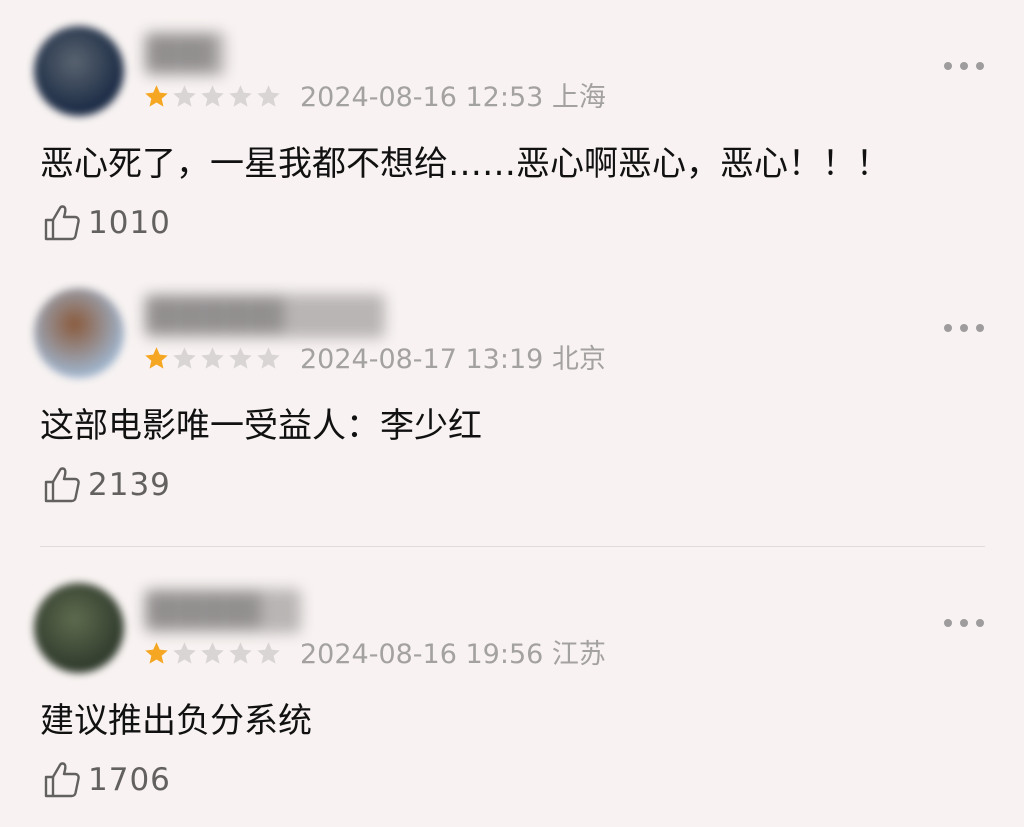  What do you see at coordinates (129, 485) in the screenshot?
I see `like-count: 2139` at bounding box center [129, 485].